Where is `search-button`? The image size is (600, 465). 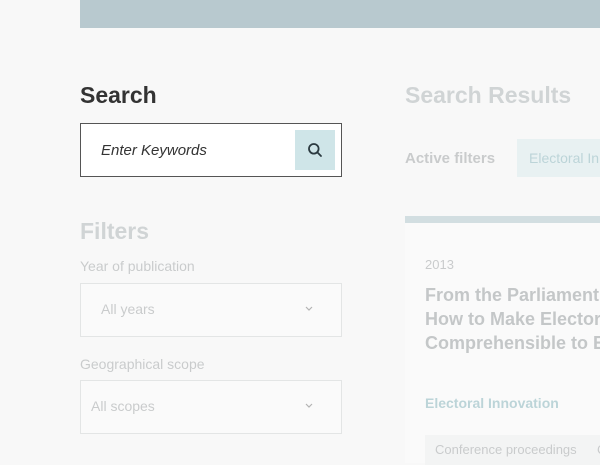
search-button is located at coordinates (315, 150).